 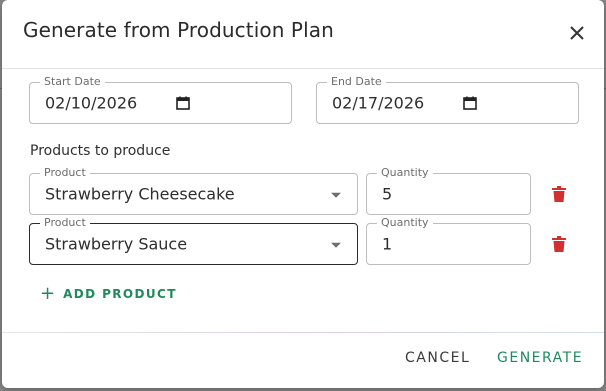 I want to click on quantity-field-1: Quantity 5, so click(x=448, y=190).